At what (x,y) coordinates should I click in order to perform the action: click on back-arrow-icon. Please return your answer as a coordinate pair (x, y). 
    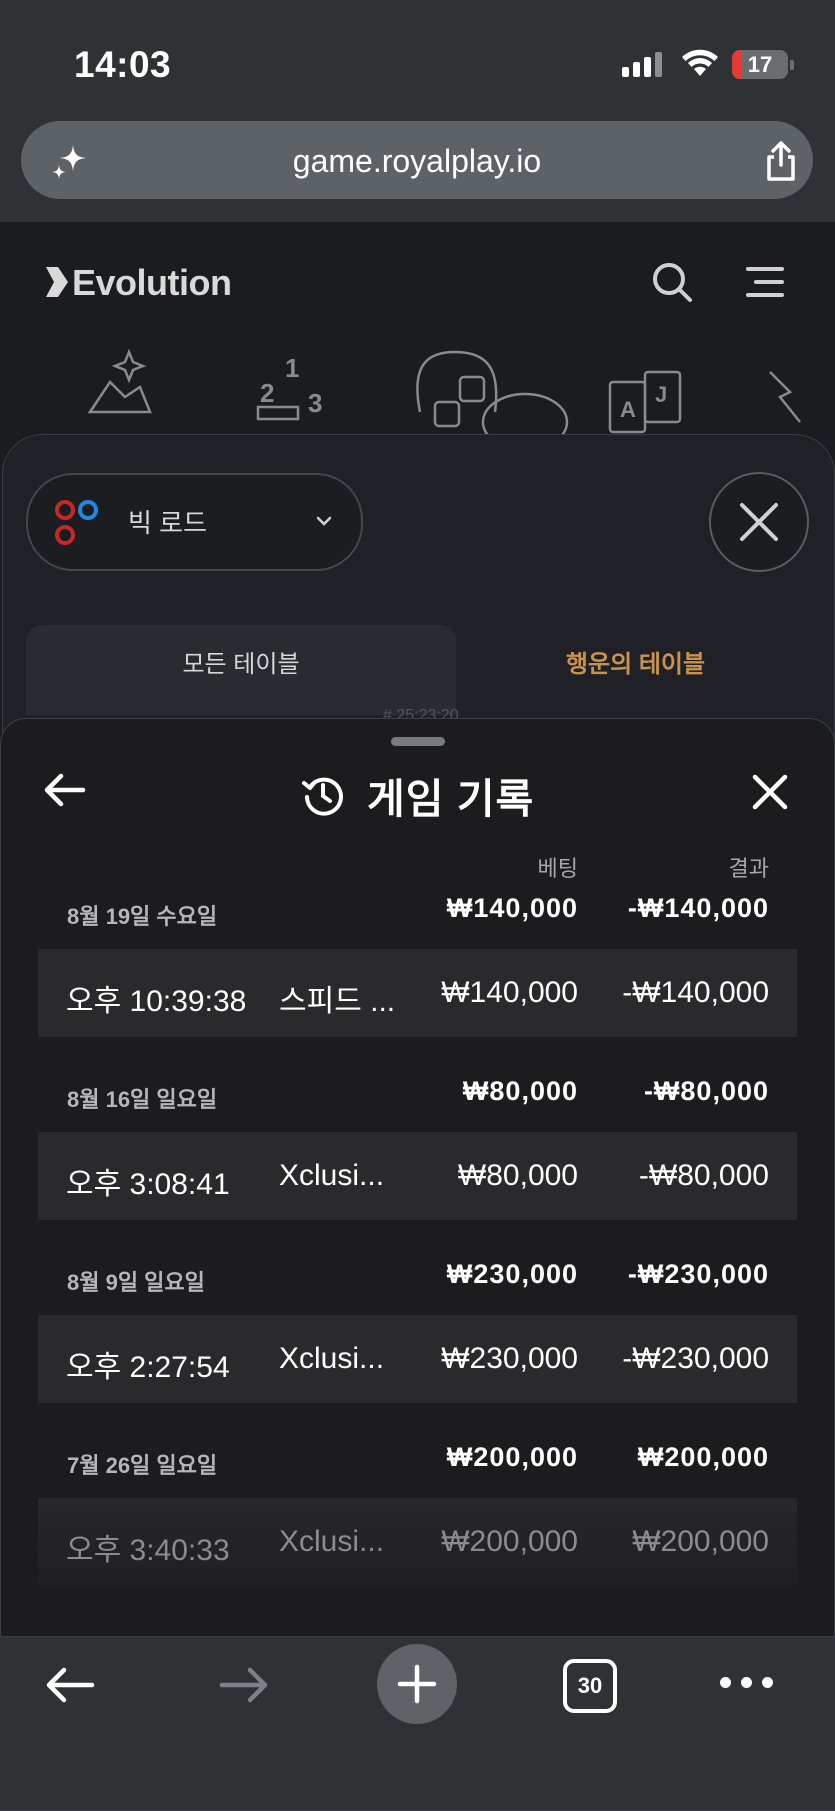
    Looking at the image, I should click on (65, 790).